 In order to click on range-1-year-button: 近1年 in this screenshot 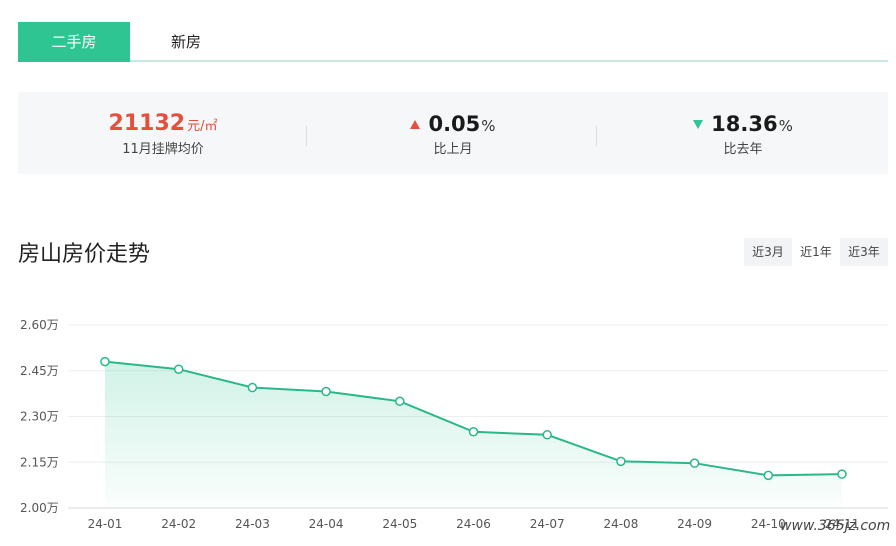, I will do `click(816, 252)`.